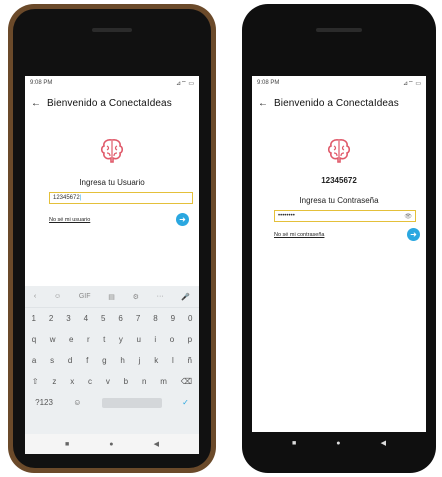 The image size is (442, 477). Describe the element at coordinates (87, 360) in the screenshot. I see `key: f` at that location.